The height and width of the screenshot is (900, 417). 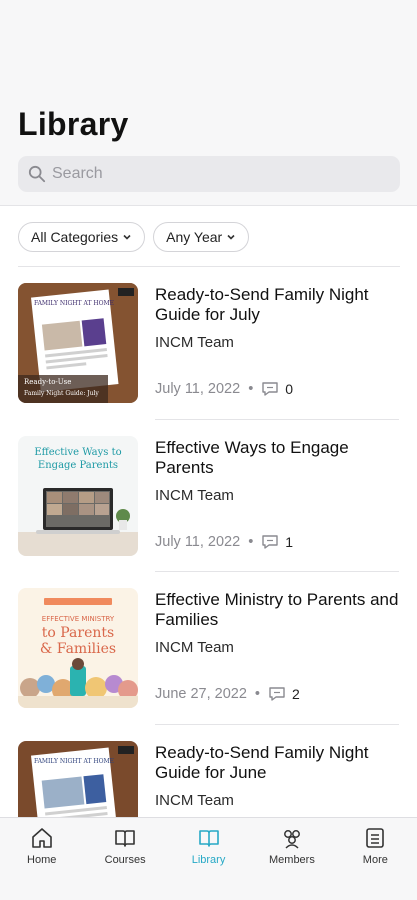 I want to click on item-date: June 27, 2022, so click(x=201, y=694).